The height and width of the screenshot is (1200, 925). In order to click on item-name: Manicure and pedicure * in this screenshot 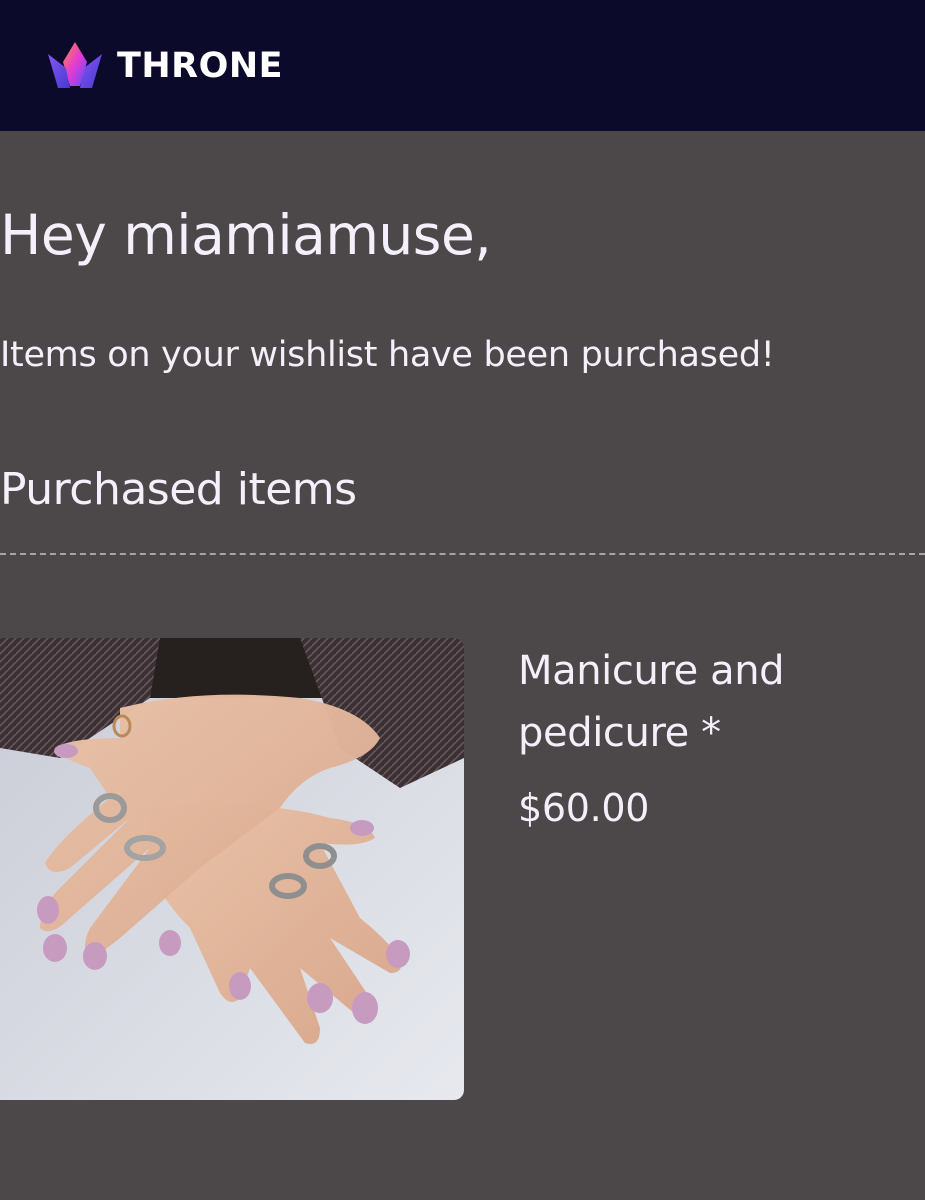, I will do `click(708, 702)`.